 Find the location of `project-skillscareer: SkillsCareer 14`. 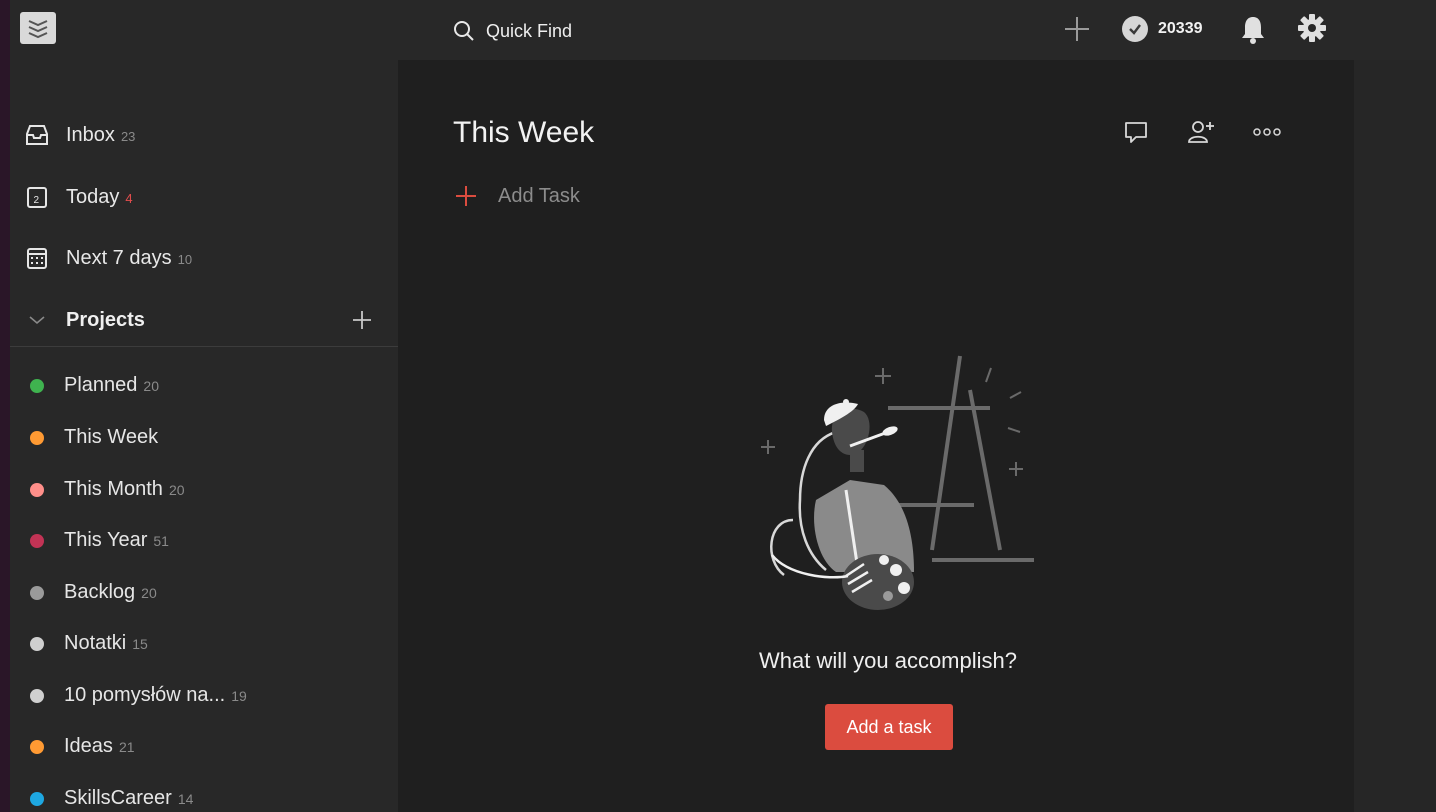

project-skillscareer: SkillsCareer 14 is located at coordinates (111, 798).